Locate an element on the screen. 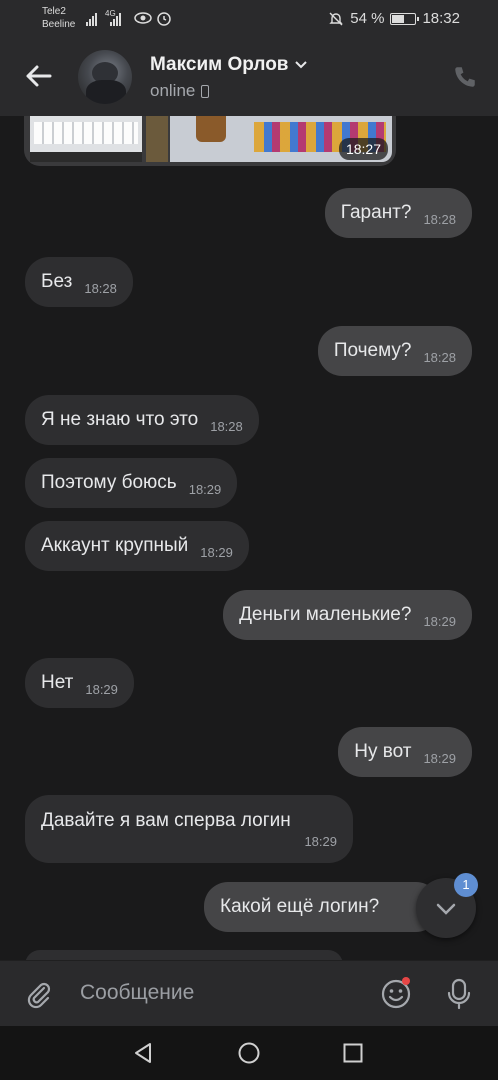 The image size is (498, 1080). clock: 18:32 is located at coordinates (441, 18).